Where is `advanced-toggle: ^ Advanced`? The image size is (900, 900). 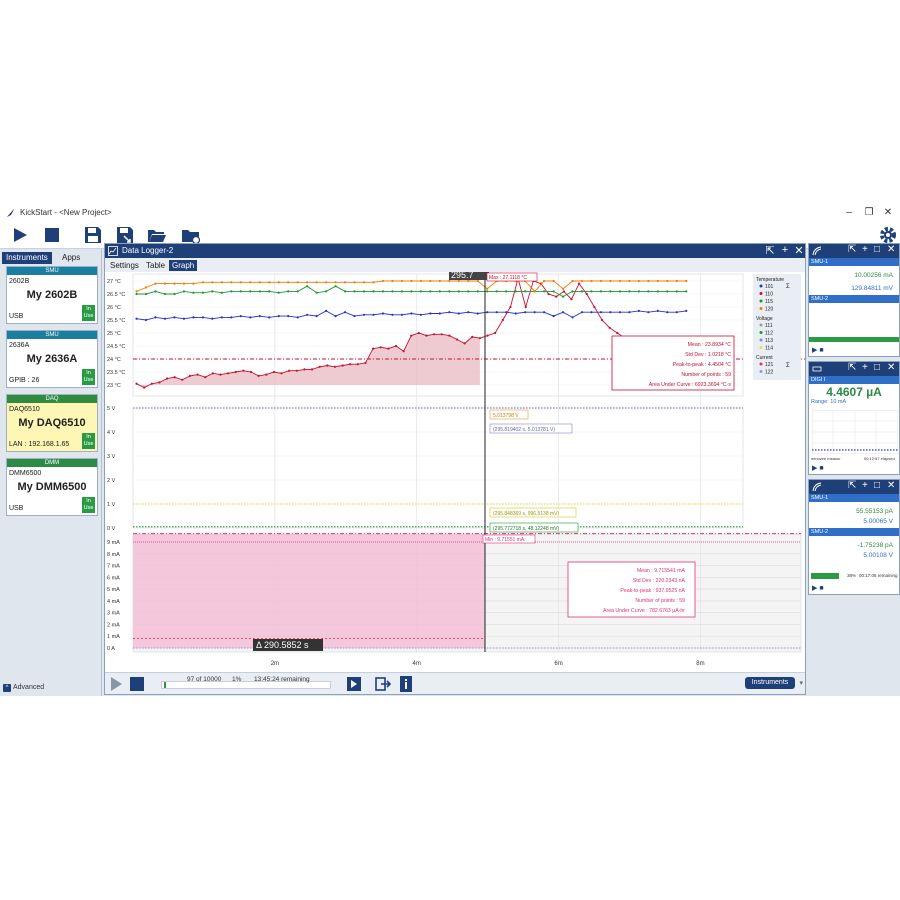
advanced-toggle: ^ Advanced is located at coordinates (23, 688).